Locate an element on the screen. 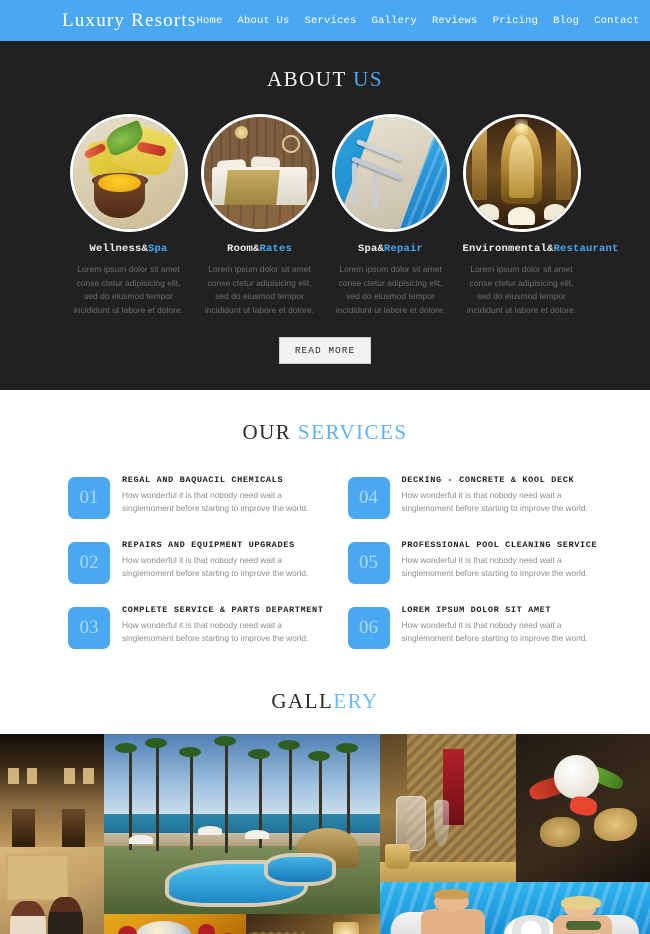 This screenshot has height=934, width=650. about-card-title-part2: Repair is located at coordinates (404, 249).